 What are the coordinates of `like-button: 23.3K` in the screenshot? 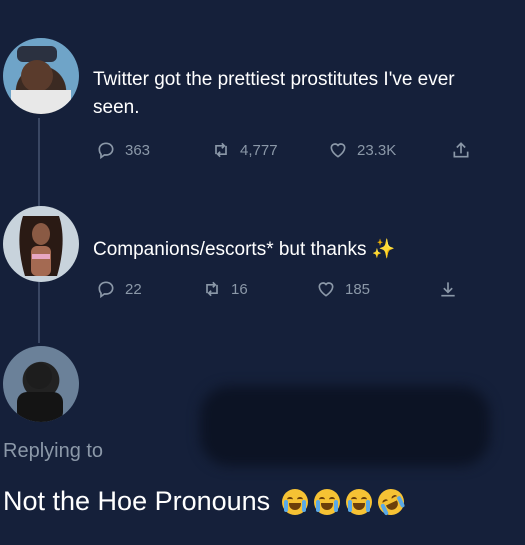 It's located at (362, 150).